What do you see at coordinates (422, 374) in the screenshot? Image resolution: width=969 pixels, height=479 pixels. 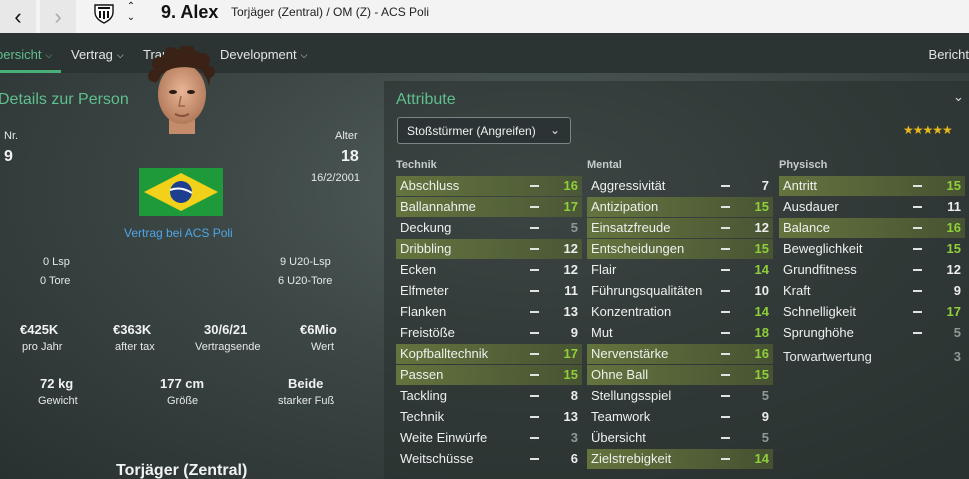 I see `attribute-name: Passen` at bounding box center [422, 374].